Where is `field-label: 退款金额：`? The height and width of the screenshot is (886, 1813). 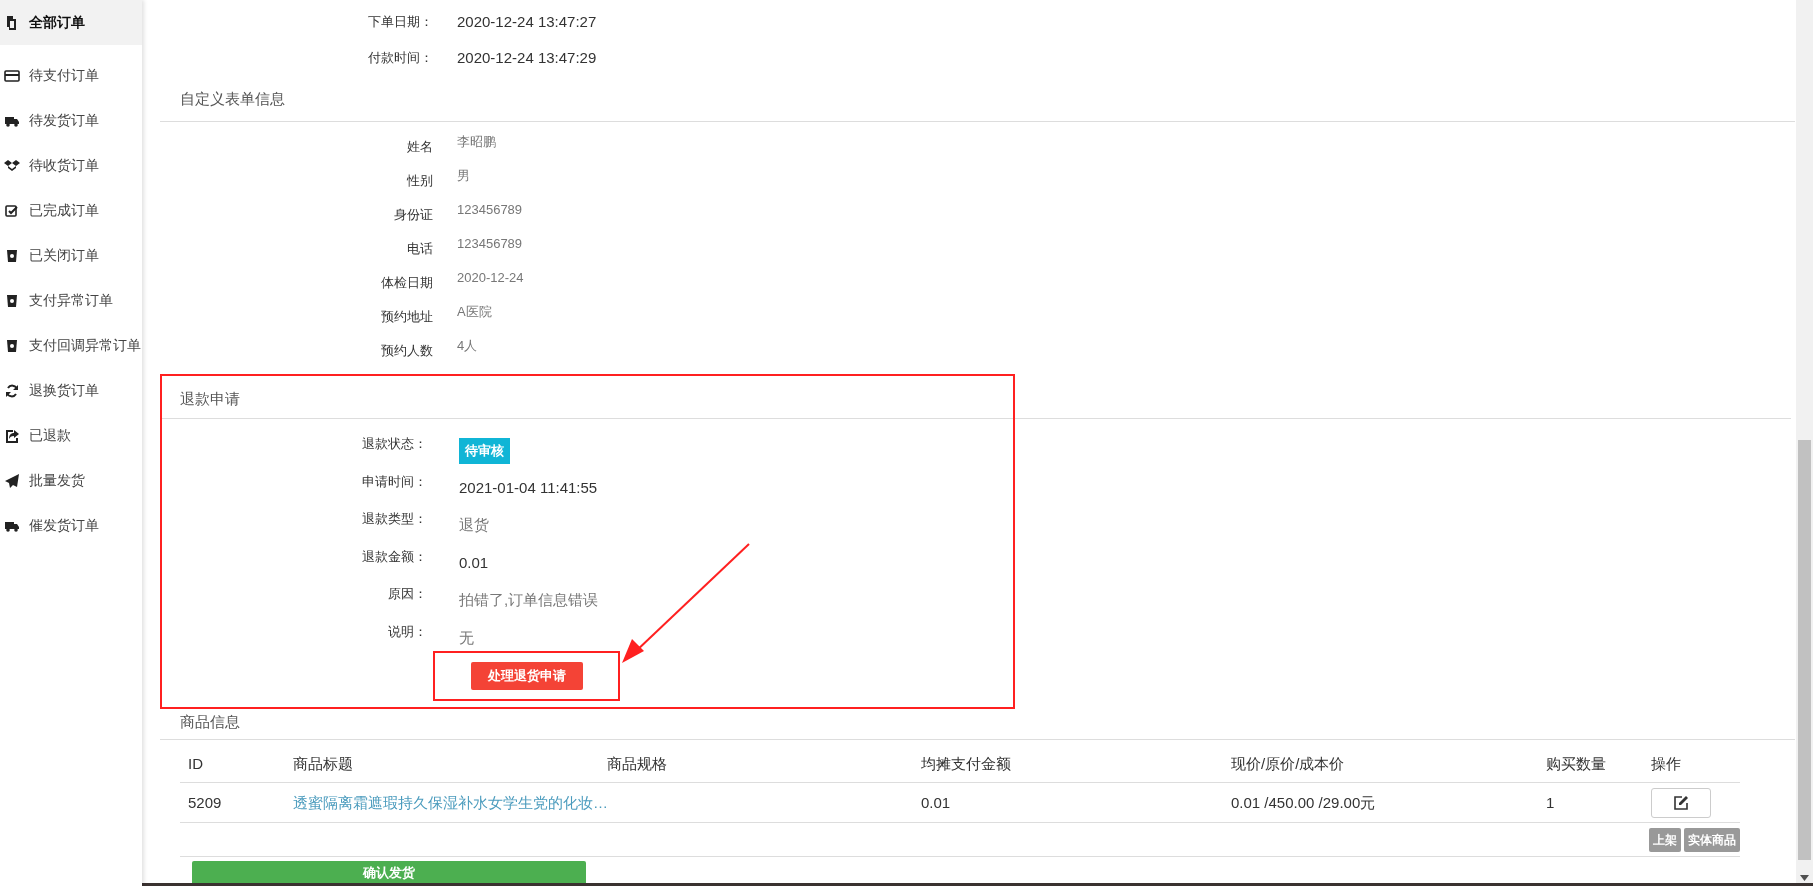 field-label: 退款金额： is located at coordinates (394, 556).